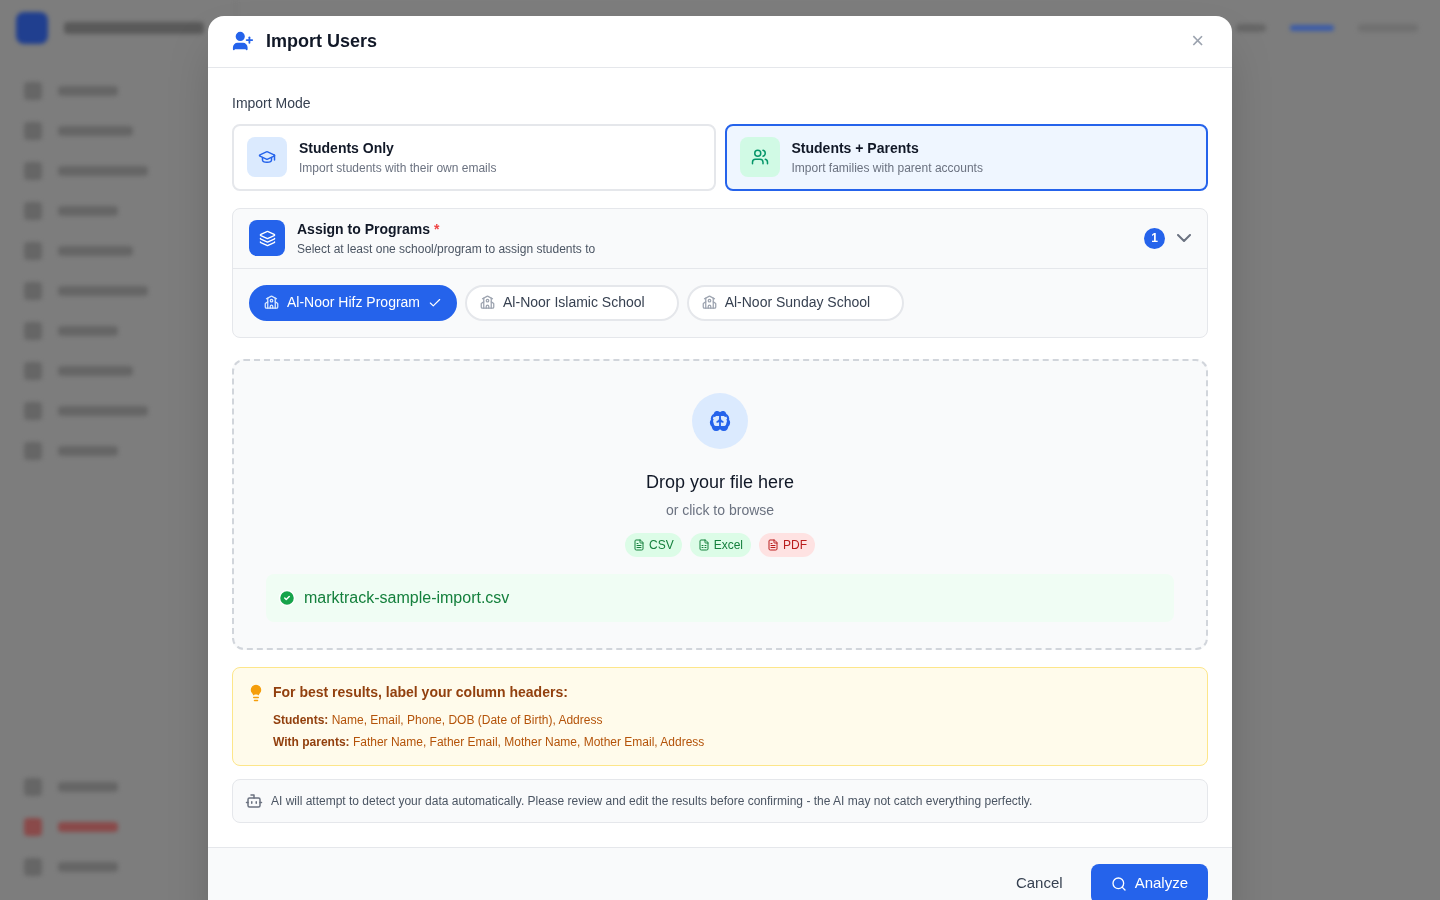 This screenshot has height=900, width=1440. Describe the element at coordinates (421, 692) in the screenshot. I see `tip-title: For best results, label your column headers:` at that location.